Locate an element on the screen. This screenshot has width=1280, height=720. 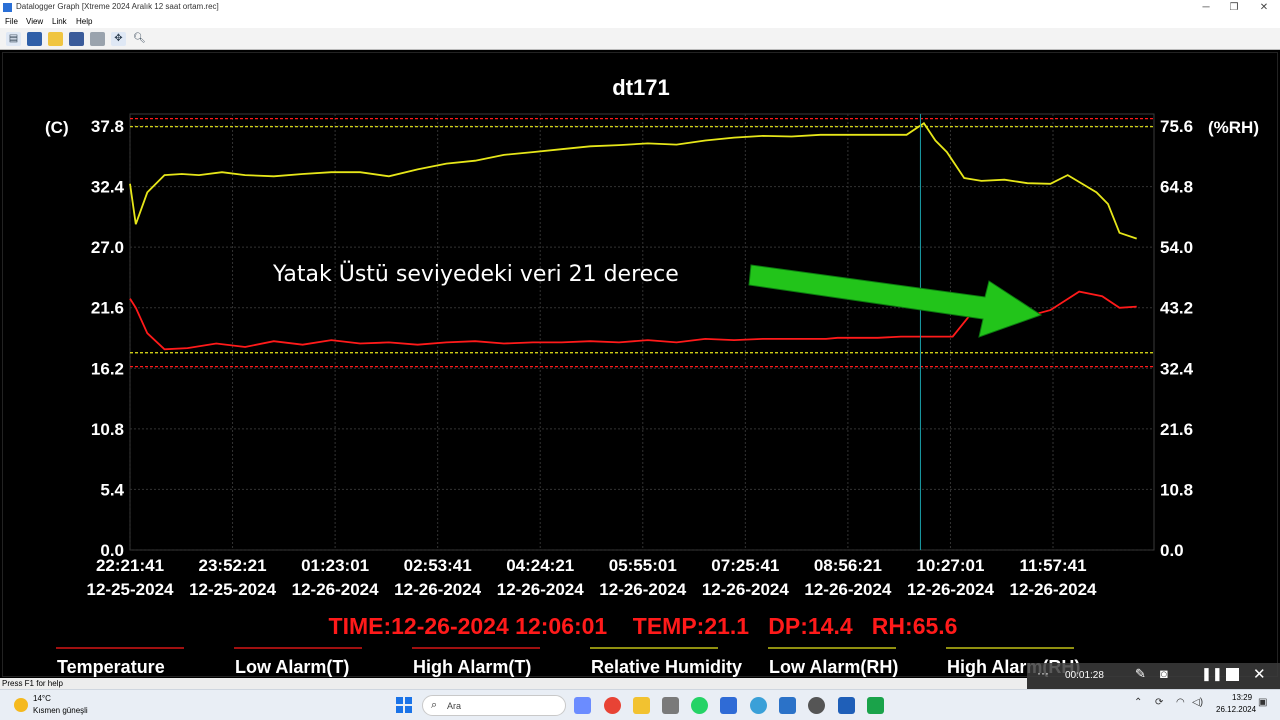
menu-view: View is located at coordinates (34, 21).